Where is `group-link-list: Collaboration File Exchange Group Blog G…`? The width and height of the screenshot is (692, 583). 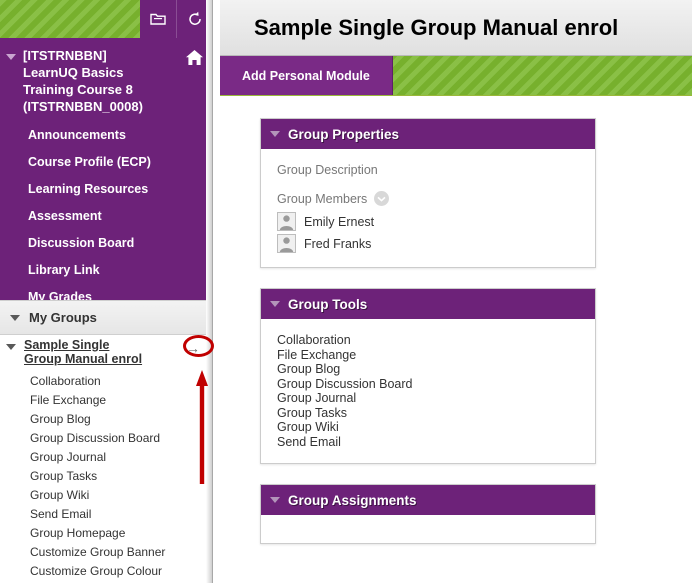 group-link-list: Collaboration File Exchange Group Blog G… is located at coordinates (106, 476).